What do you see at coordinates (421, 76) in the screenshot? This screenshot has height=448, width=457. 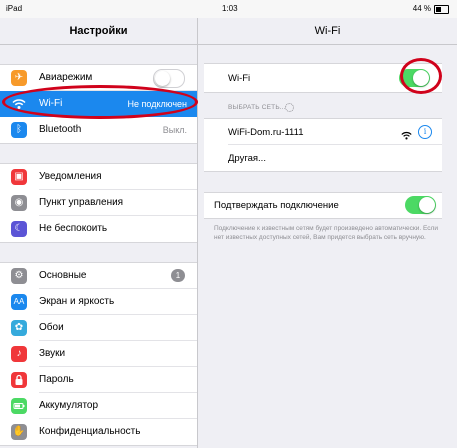 I see `highlight-wifi-toggle` at bounding box center [421, 76].